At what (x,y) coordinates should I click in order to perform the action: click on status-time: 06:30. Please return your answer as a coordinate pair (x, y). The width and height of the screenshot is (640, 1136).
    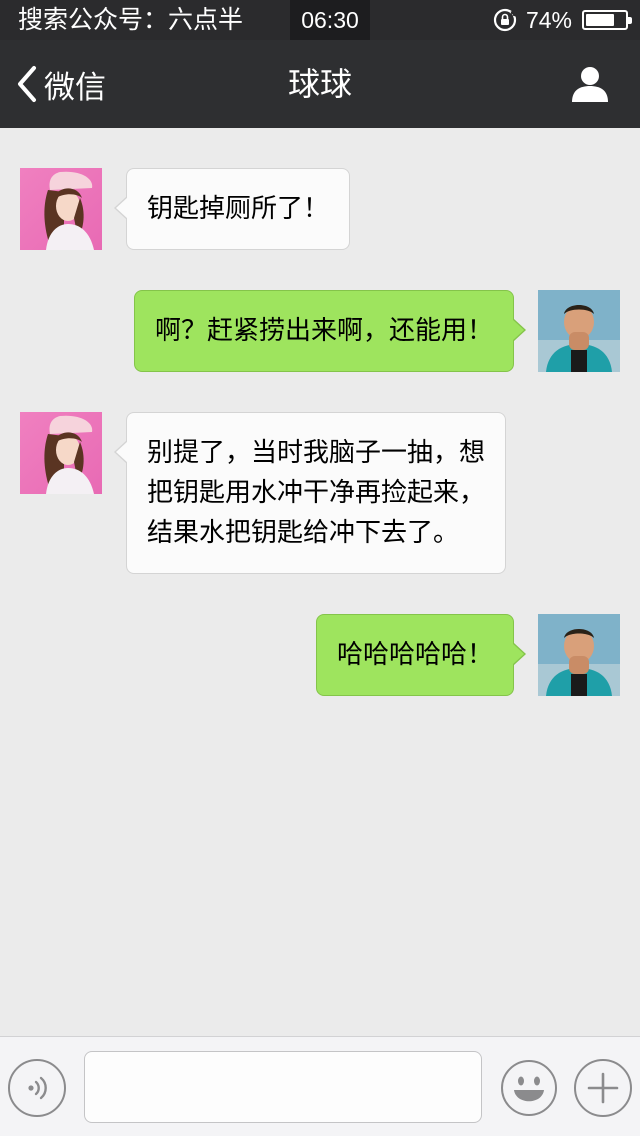
    Looking at the image, I should click on (330, 20).